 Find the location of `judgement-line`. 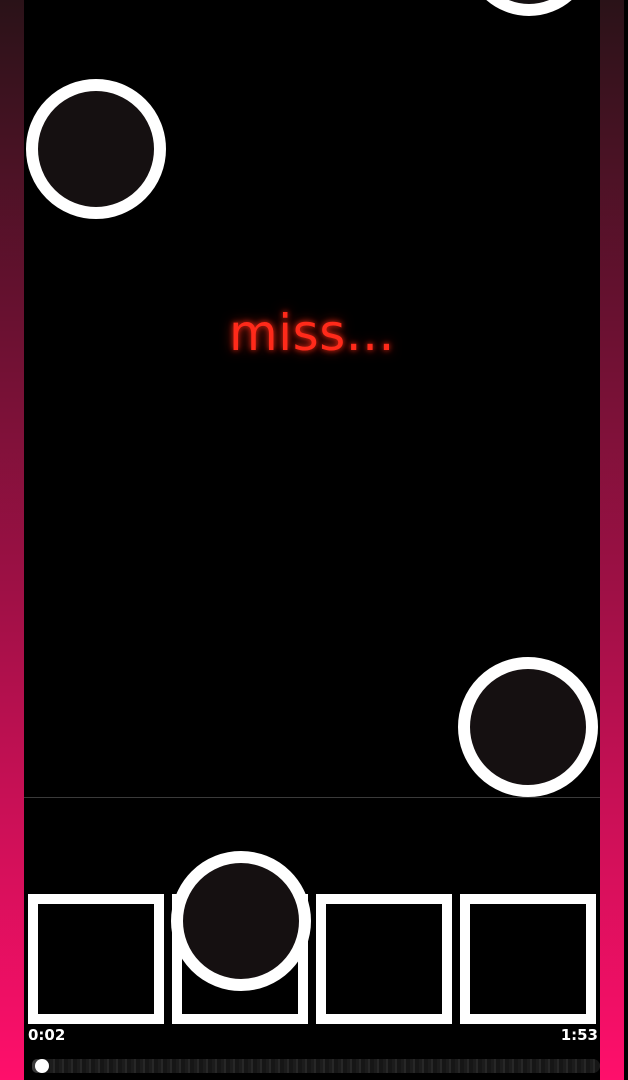

judgement-line is located at coordinates (312, 797).